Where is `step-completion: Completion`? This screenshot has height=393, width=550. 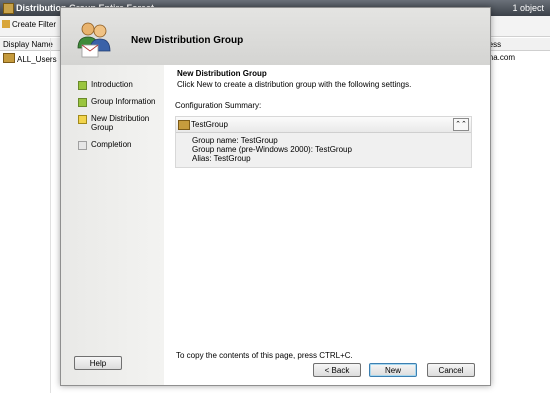
step-completion: Completion is located at coordinates (104, 145).